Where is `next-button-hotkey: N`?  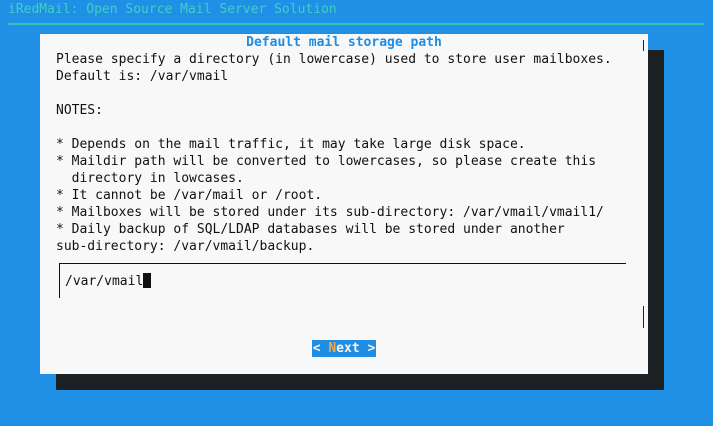
next-button-hotkey: N is located at coordinates (332, 348).